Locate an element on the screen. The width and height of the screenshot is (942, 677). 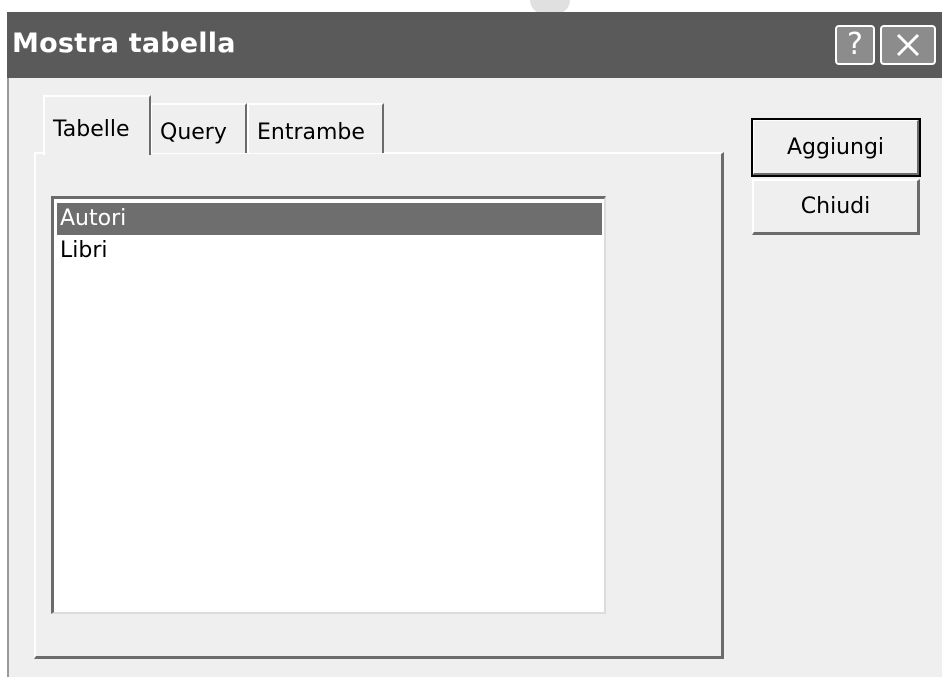
close-button is located at coordinates (908, 45).